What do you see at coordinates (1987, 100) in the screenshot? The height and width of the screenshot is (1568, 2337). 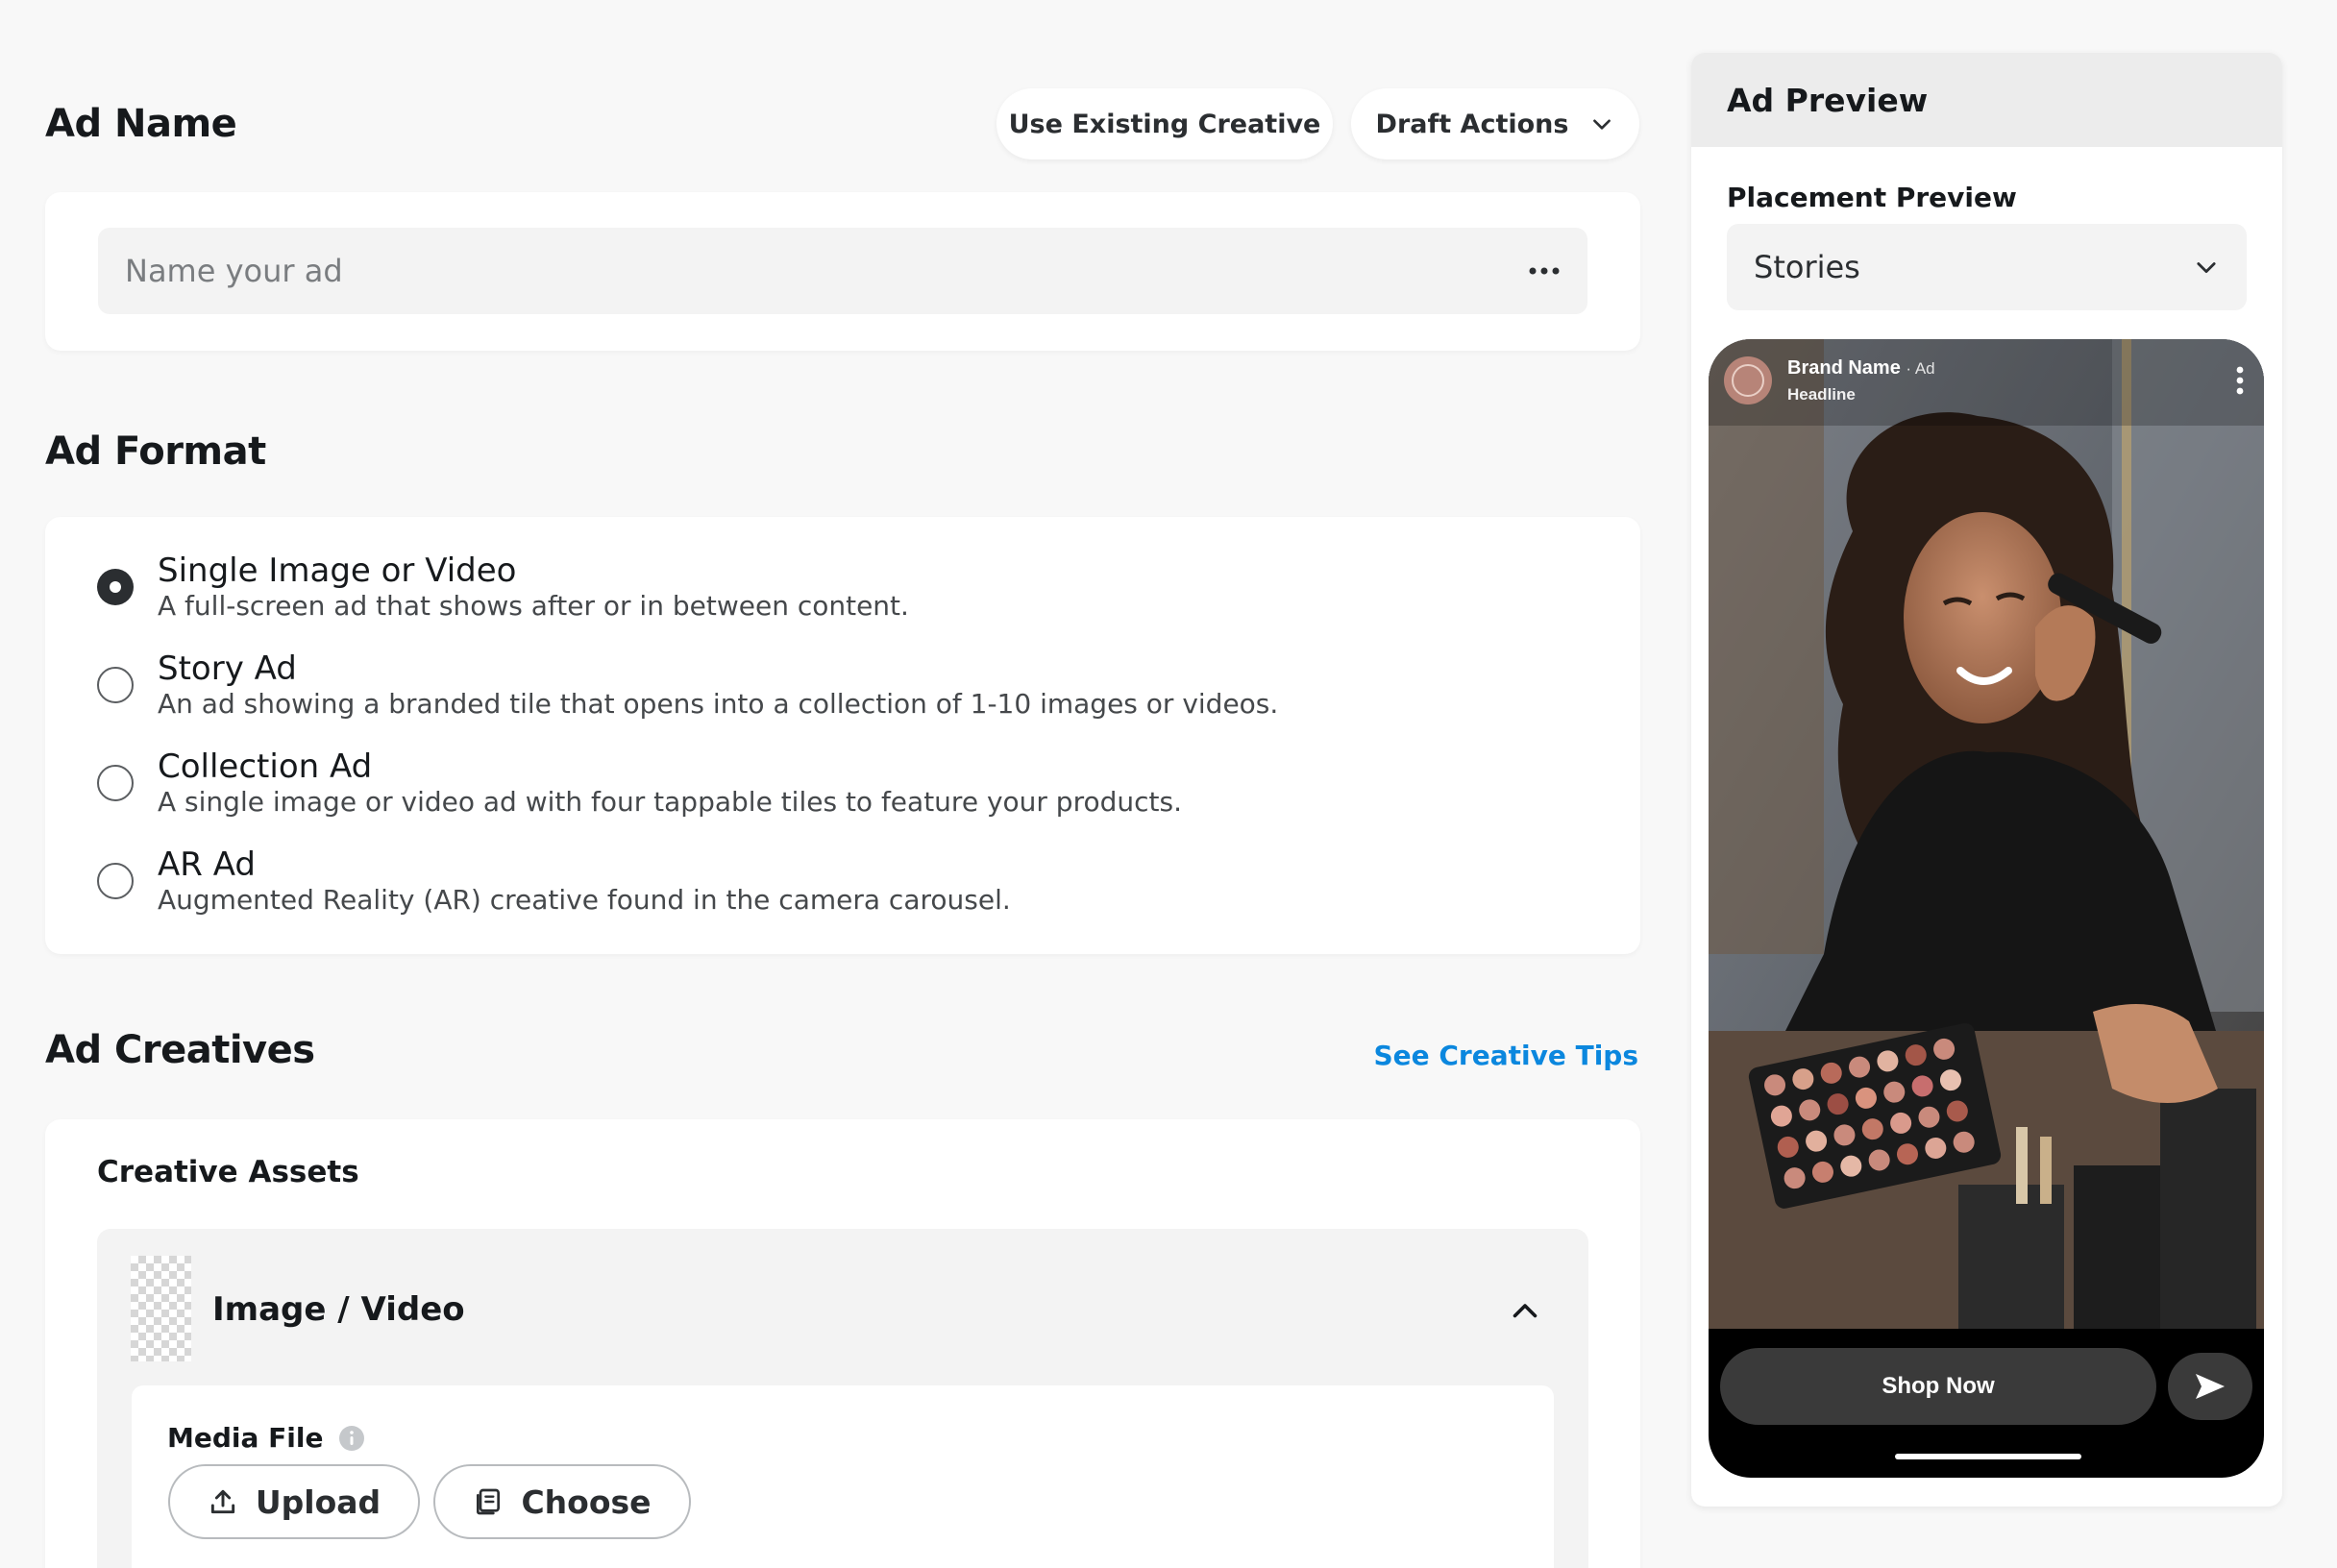 I see `ad-preview-title: Ad Preview` at bounding box center [1987, 100].